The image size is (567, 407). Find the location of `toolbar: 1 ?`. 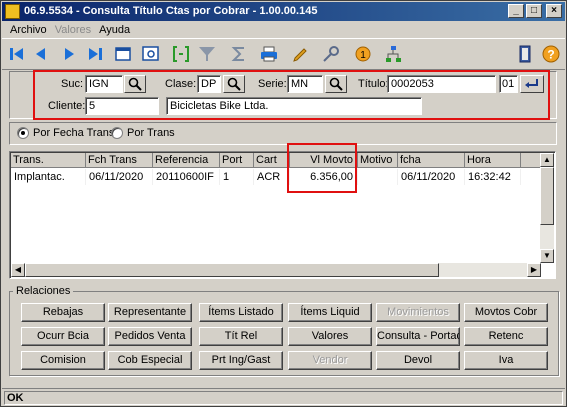

toolbar: 1 ? is located at coordinates (283, 54).